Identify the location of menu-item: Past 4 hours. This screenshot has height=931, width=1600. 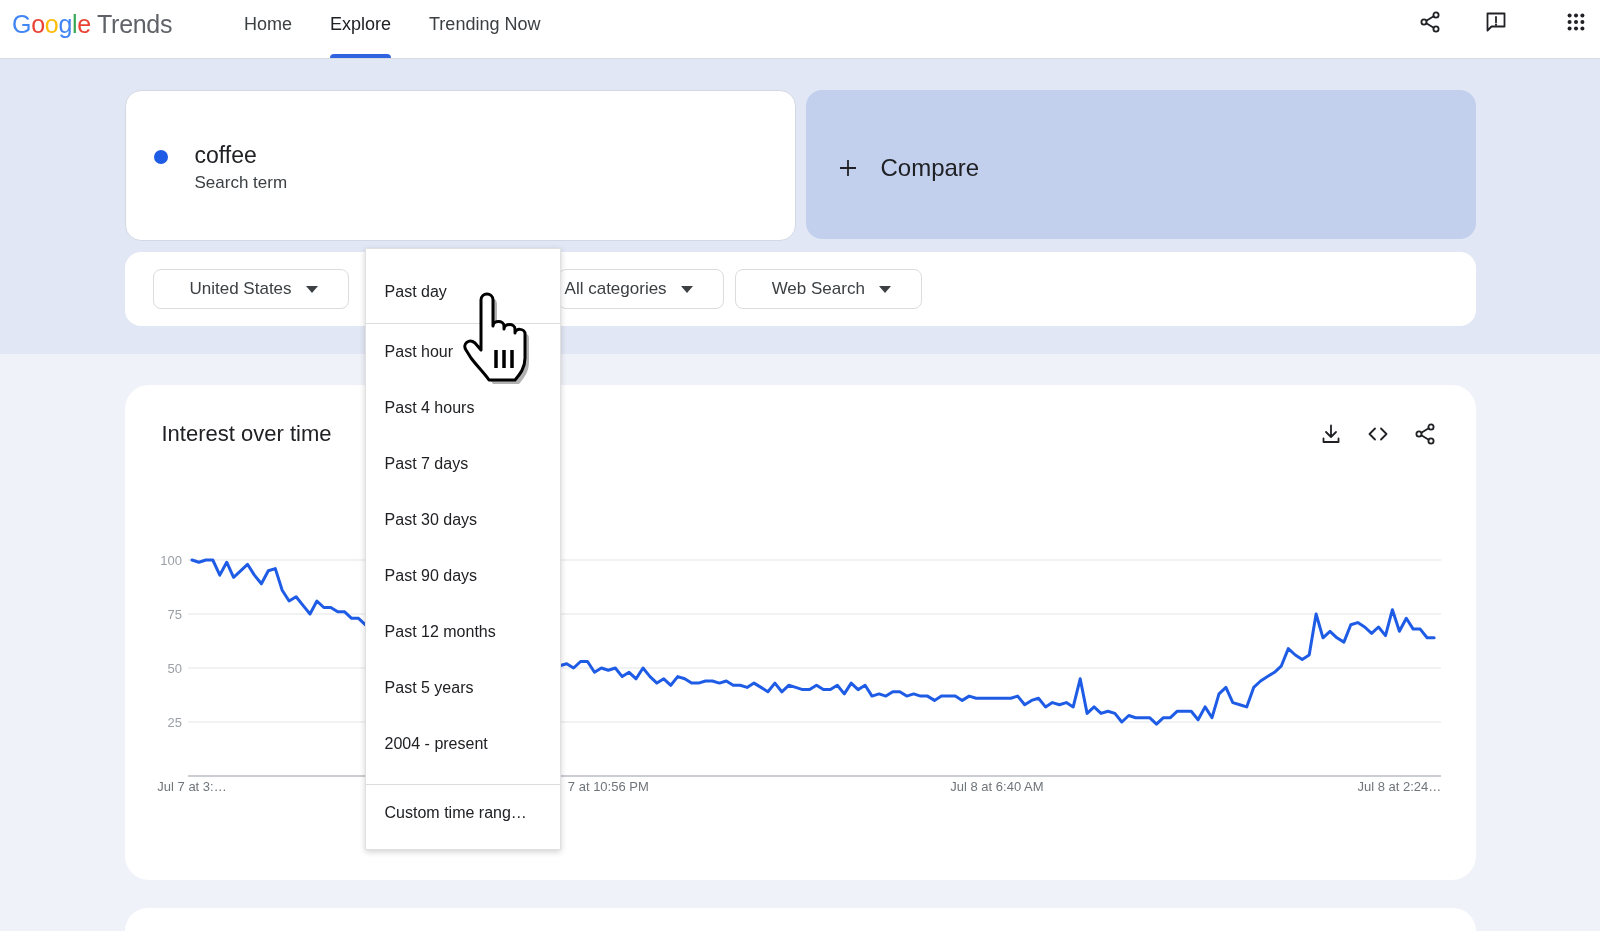
(462, 408).